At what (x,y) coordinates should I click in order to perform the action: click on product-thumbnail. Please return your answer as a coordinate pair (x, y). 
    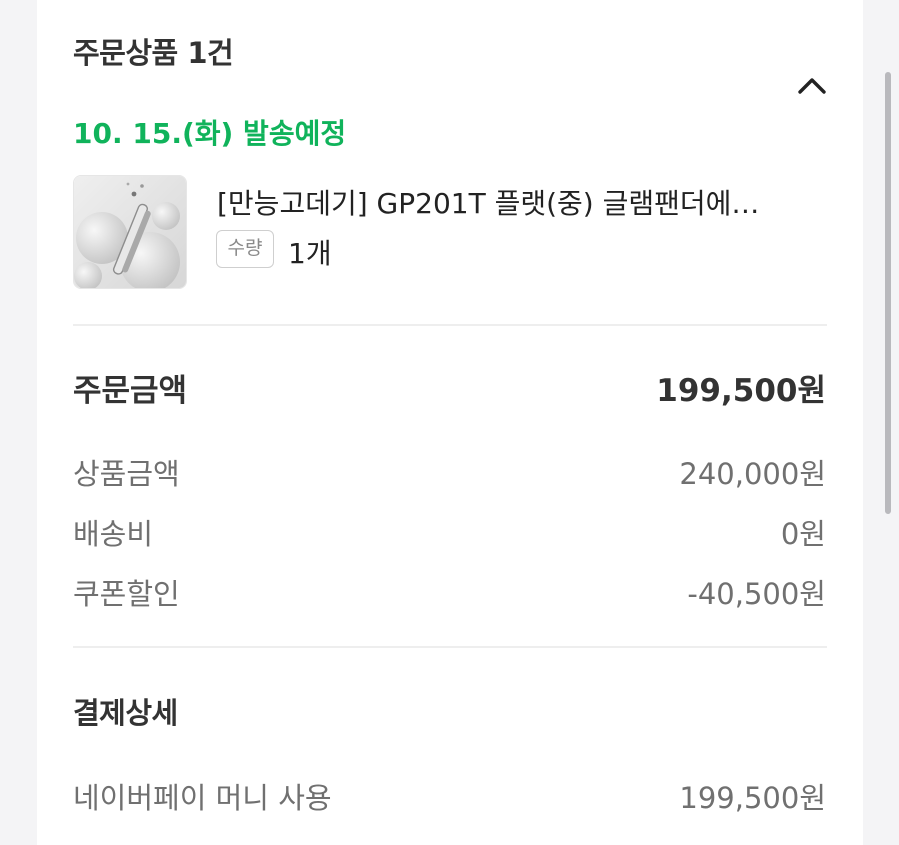
    Looking at the image, I should click on (130, 232).